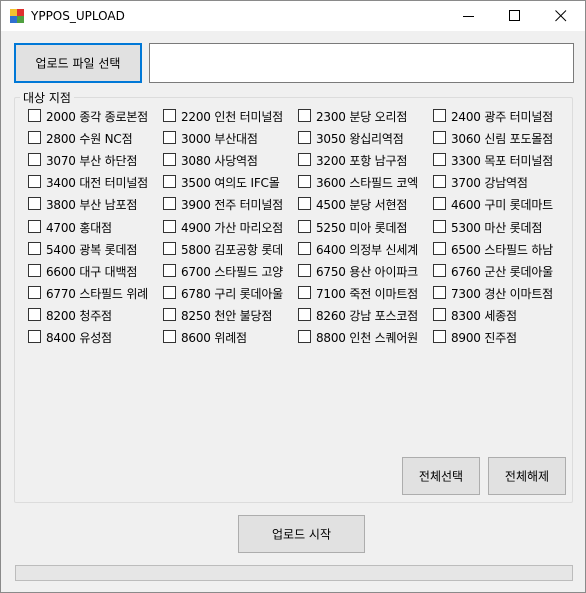  I want to click on store-checkbox-item: 8300 세종점, so click(499, 315).